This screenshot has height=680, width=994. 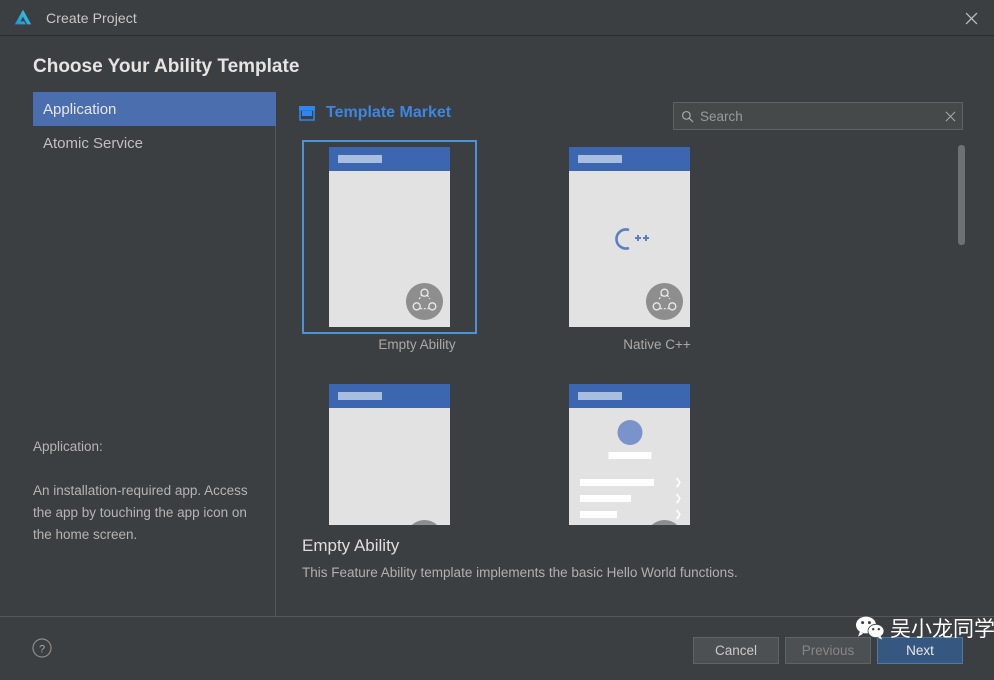 I want to click on template-card-native-cpp, so click(x=629, y=237).